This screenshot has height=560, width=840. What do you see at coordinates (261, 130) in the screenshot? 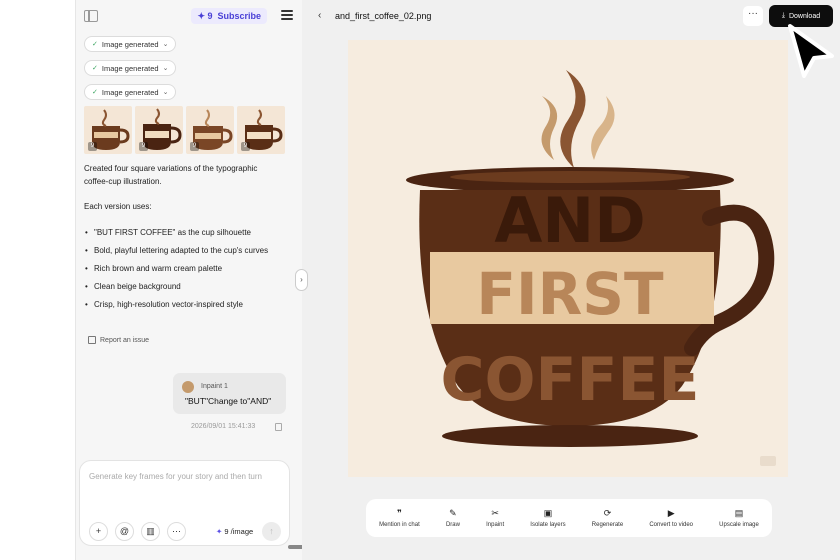
I see `thumbnail-4: 9` at bounding box center [261, 130].